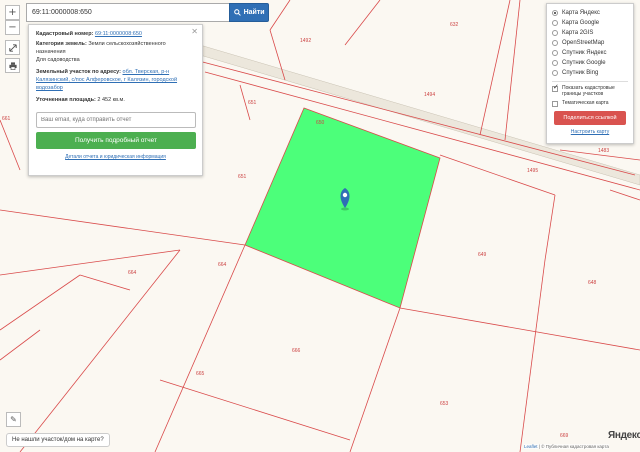 This screenshot has height=452, width=640. I want to click on zoom-out-button: −, so click(12, 27).